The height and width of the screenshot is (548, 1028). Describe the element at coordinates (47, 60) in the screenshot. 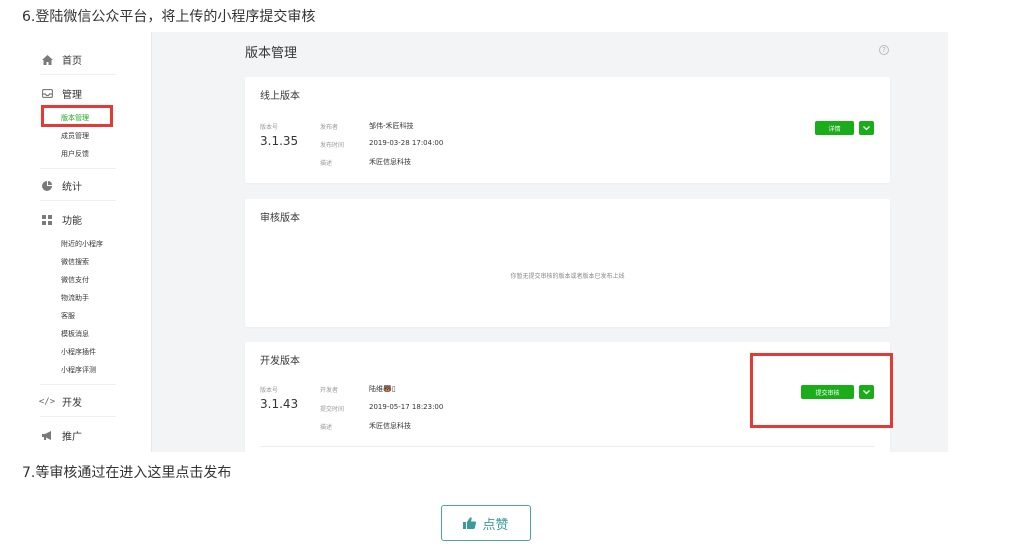

I see `home-icon` at that location.